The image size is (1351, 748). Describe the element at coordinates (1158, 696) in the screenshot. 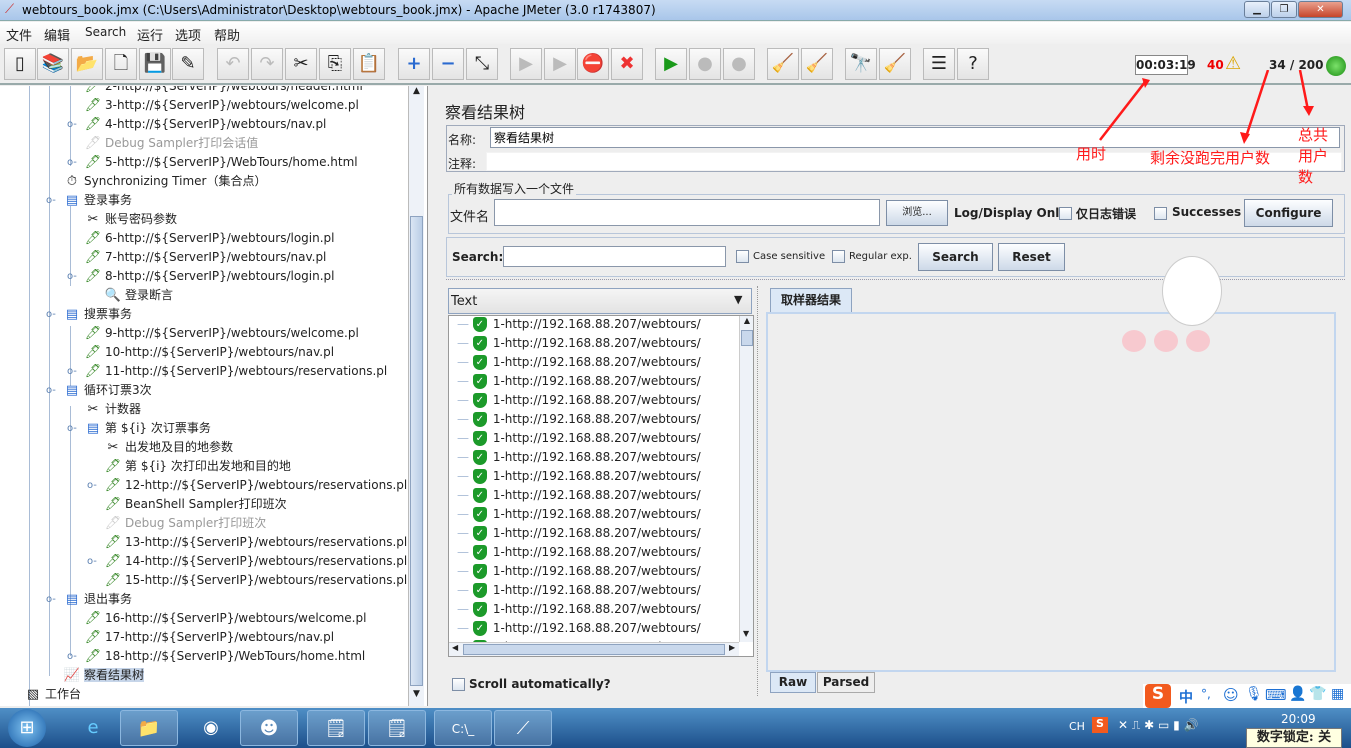

I see `sogou-icon: S` at that location.